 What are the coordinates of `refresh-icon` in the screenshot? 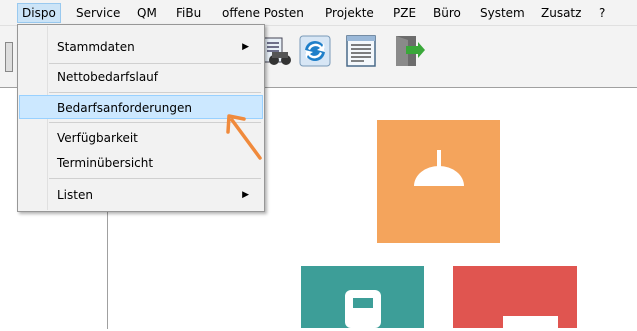 It's located at (315, 51).